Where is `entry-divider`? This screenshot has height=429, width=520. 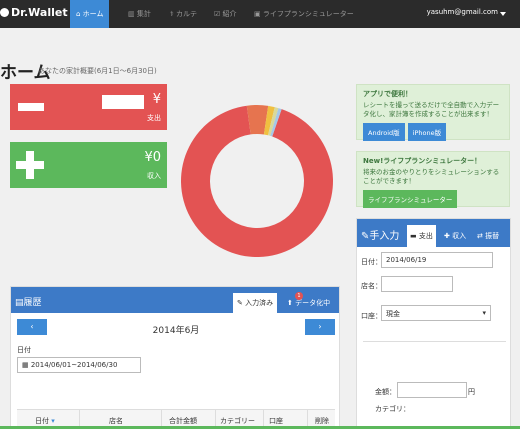
entry-divider is located at coordinates (434, 341).